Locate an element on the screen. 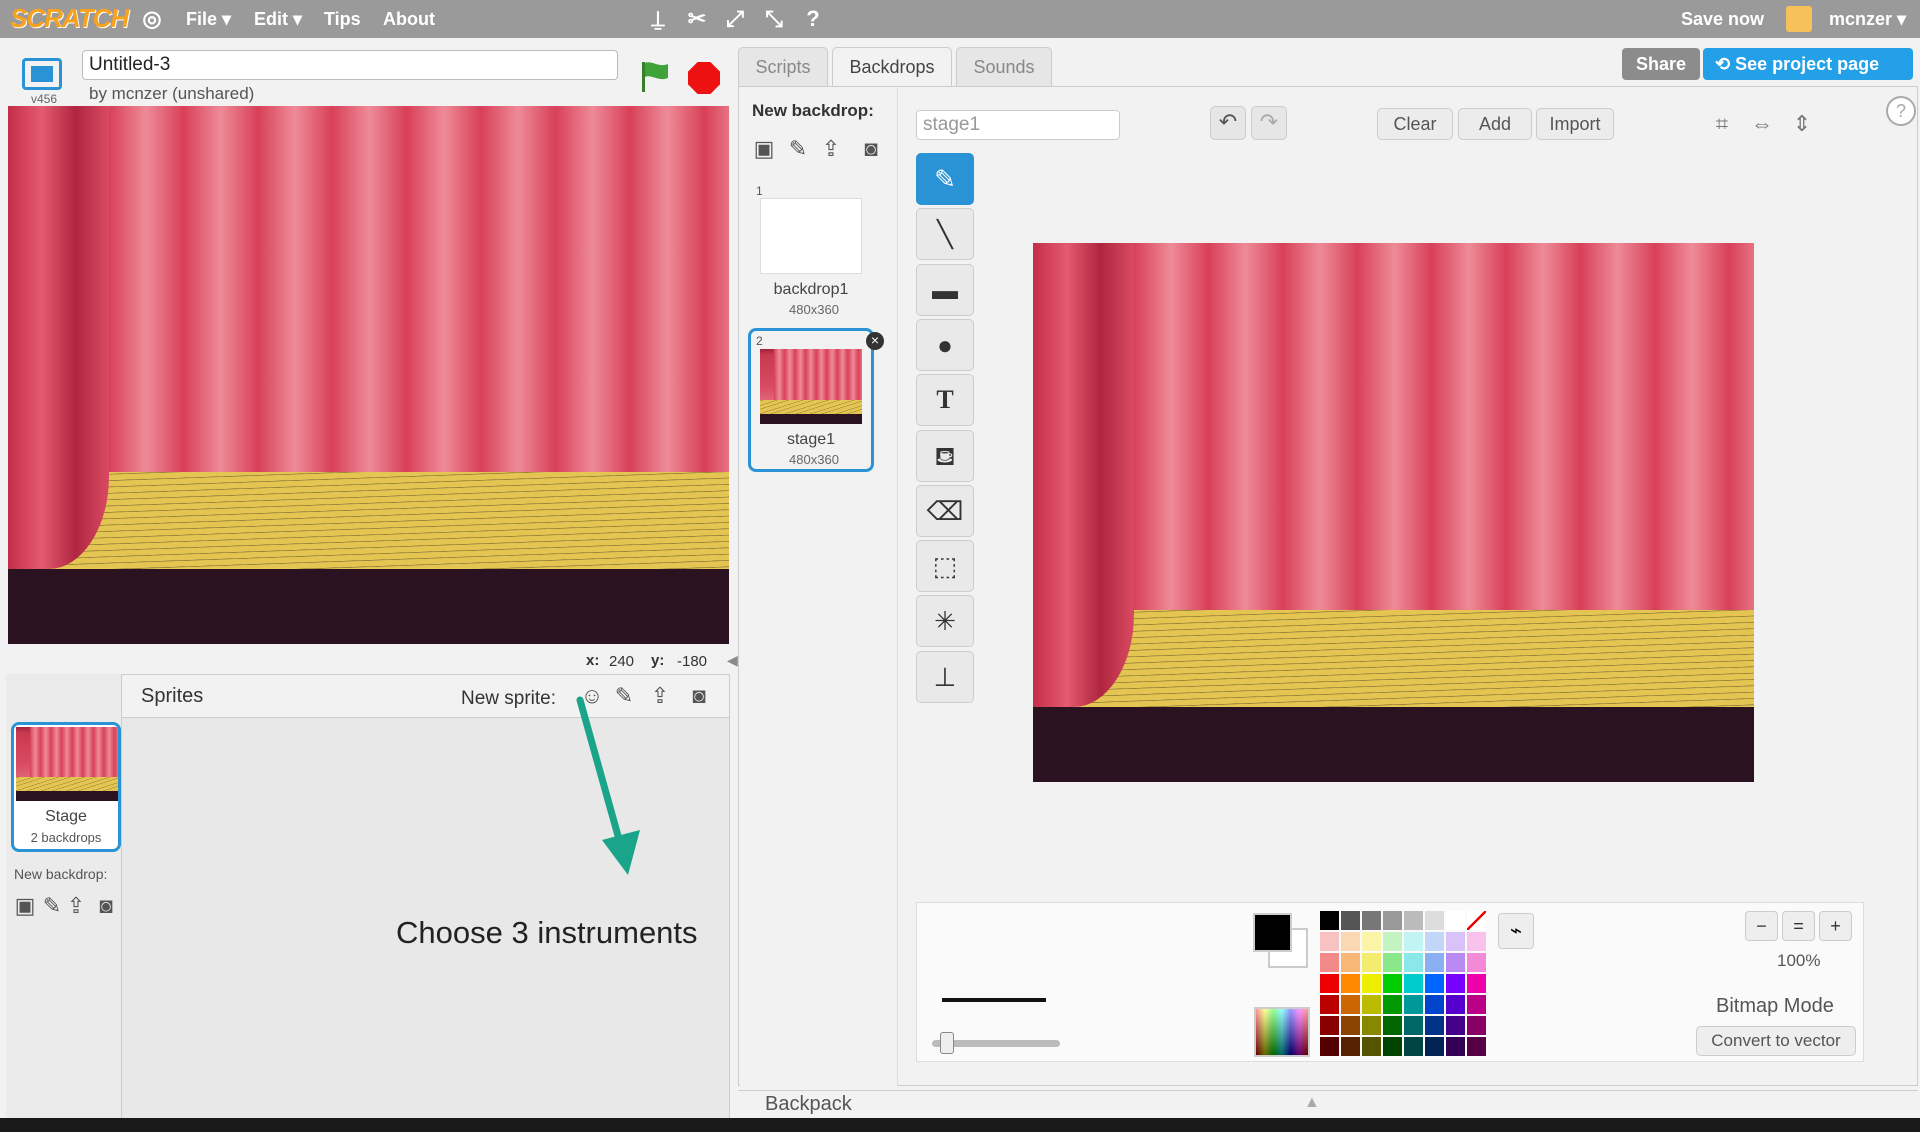 This screenshot has height=1132, width=1920. edit-menu: Edit ▾ is located at coordinates (278, 19).